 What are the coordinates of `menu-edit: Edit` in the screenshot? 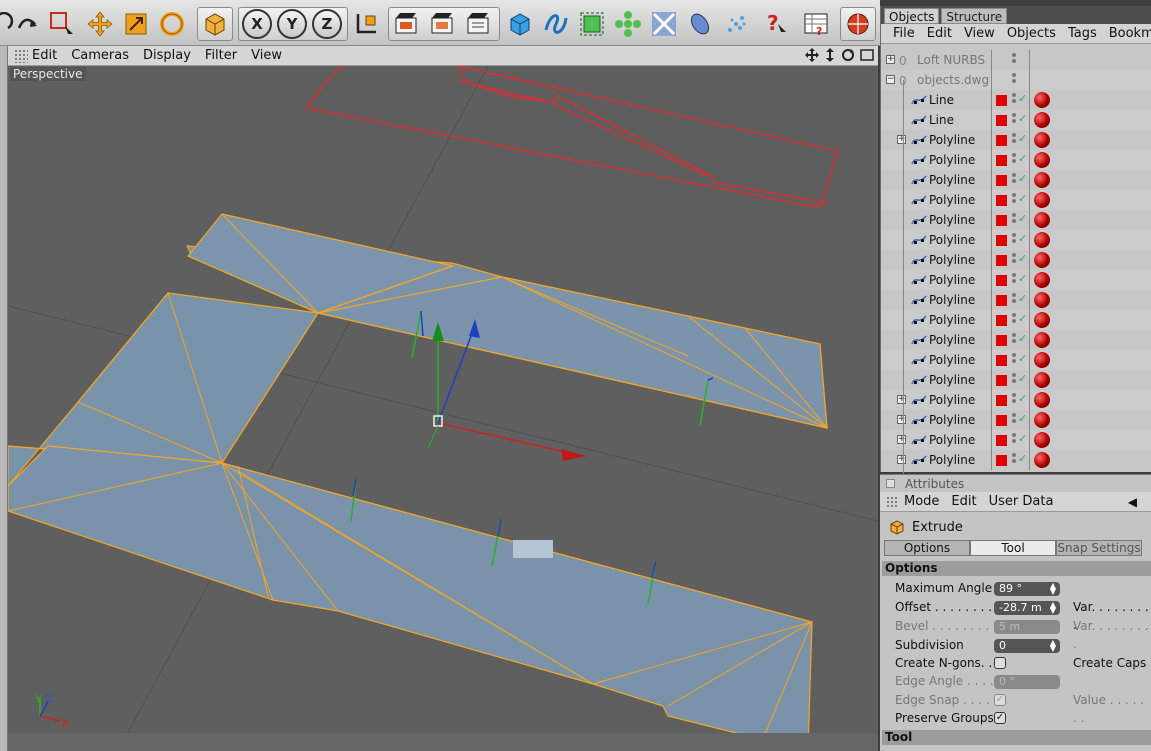 It's located at (939, 33).